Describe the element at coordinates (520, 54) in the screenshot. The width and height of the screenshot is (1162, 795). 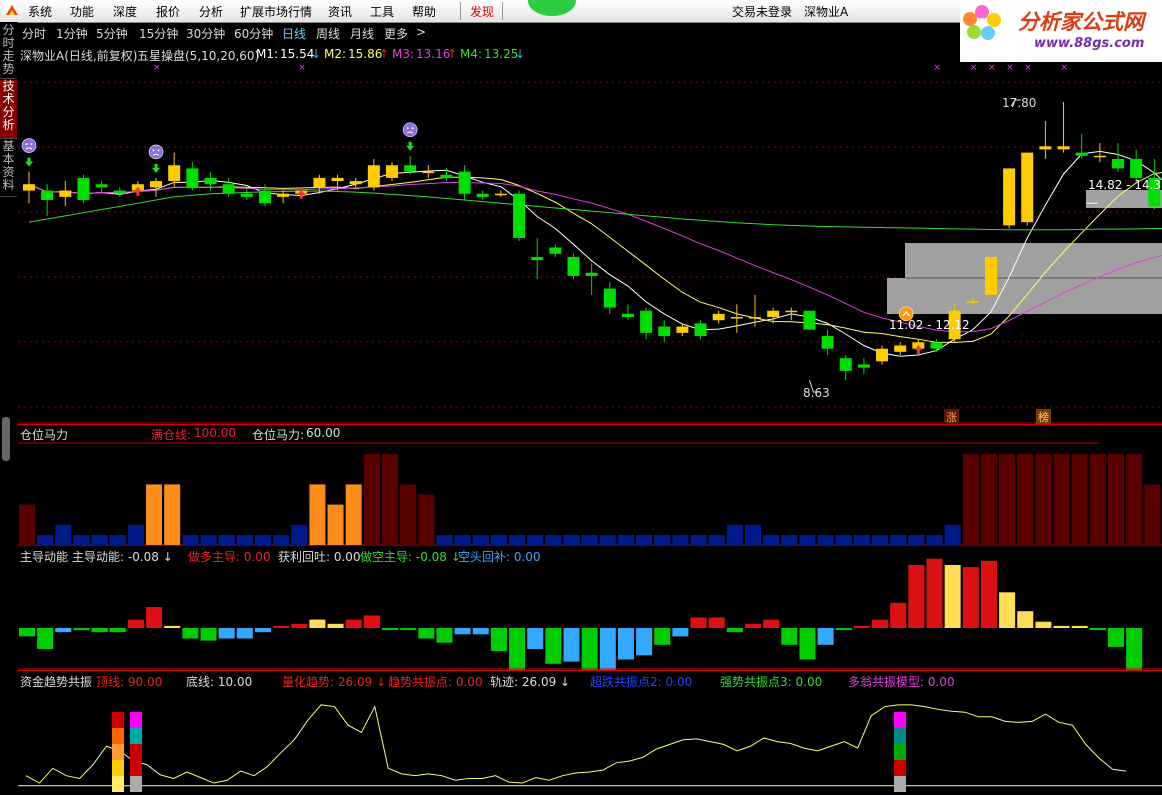
I see `m4-arrow-icon: ↓` at that location.